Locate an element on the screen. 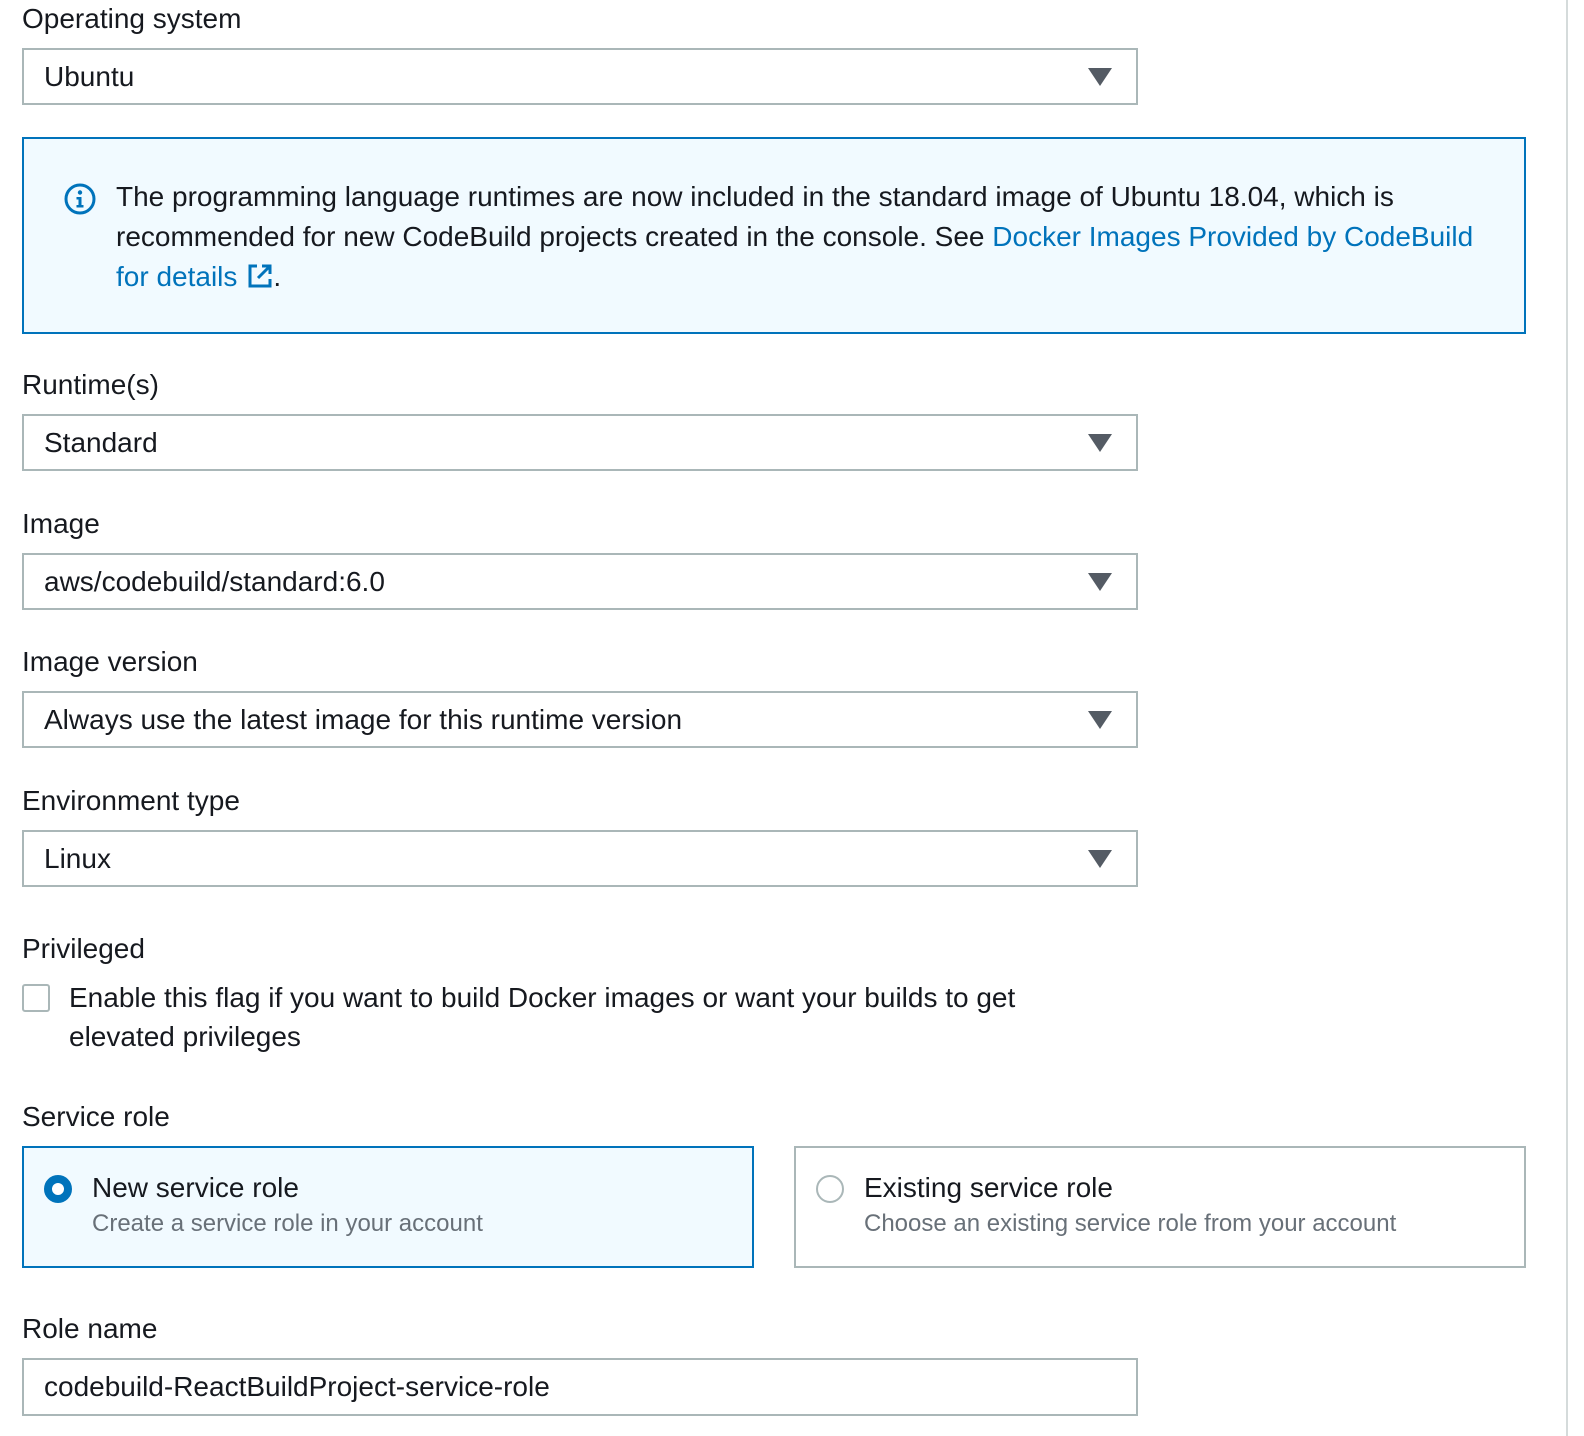 The height and width of the screenshot is (1436, 1584). image-version-label: Image version is located at coordinates (110, 661).